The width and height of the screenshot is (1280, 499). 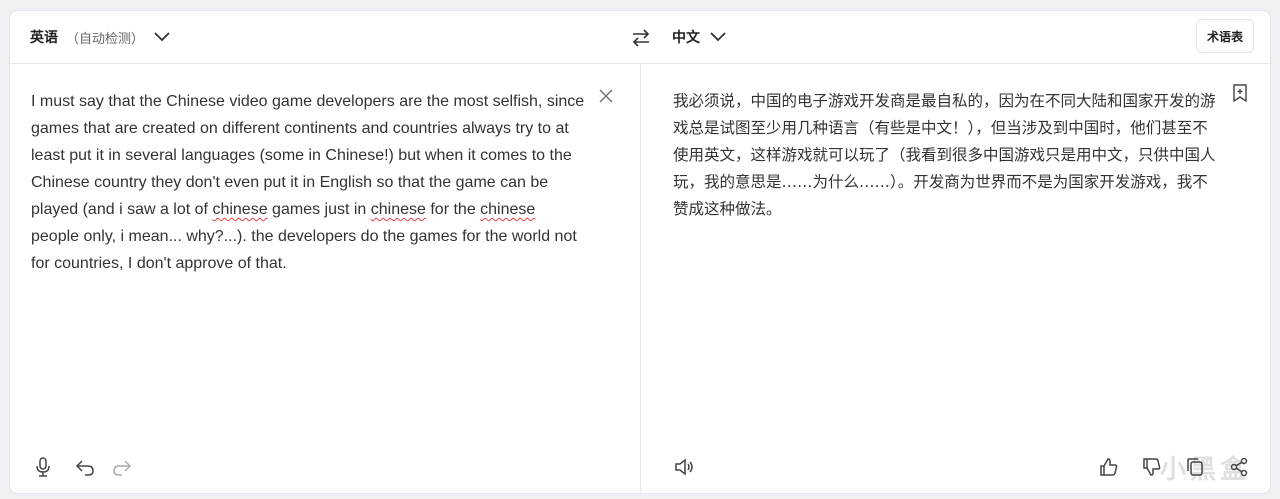 I want to click on swap-icon, so click(x=641, y=38).